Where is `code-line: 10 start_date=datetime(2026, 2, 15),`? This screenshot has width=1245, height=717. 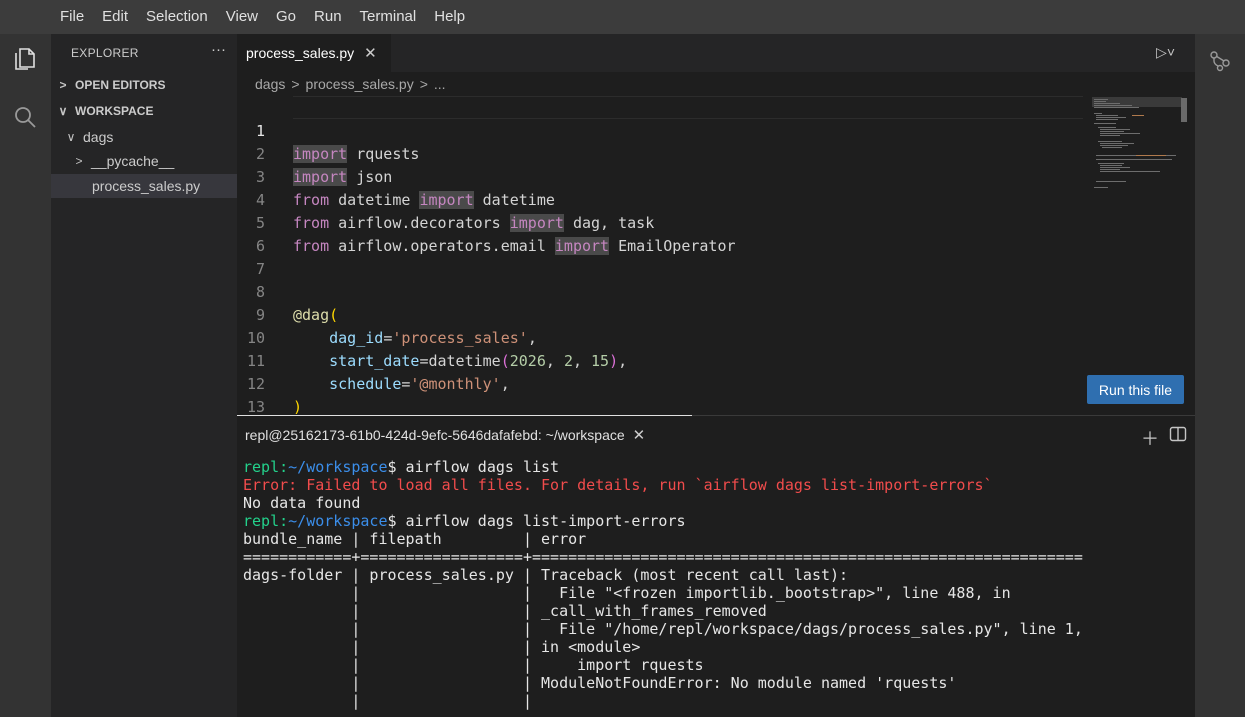 code-line: 10 start_date=datetime(2026, 2, 15), is located at coordinates (662, 337).